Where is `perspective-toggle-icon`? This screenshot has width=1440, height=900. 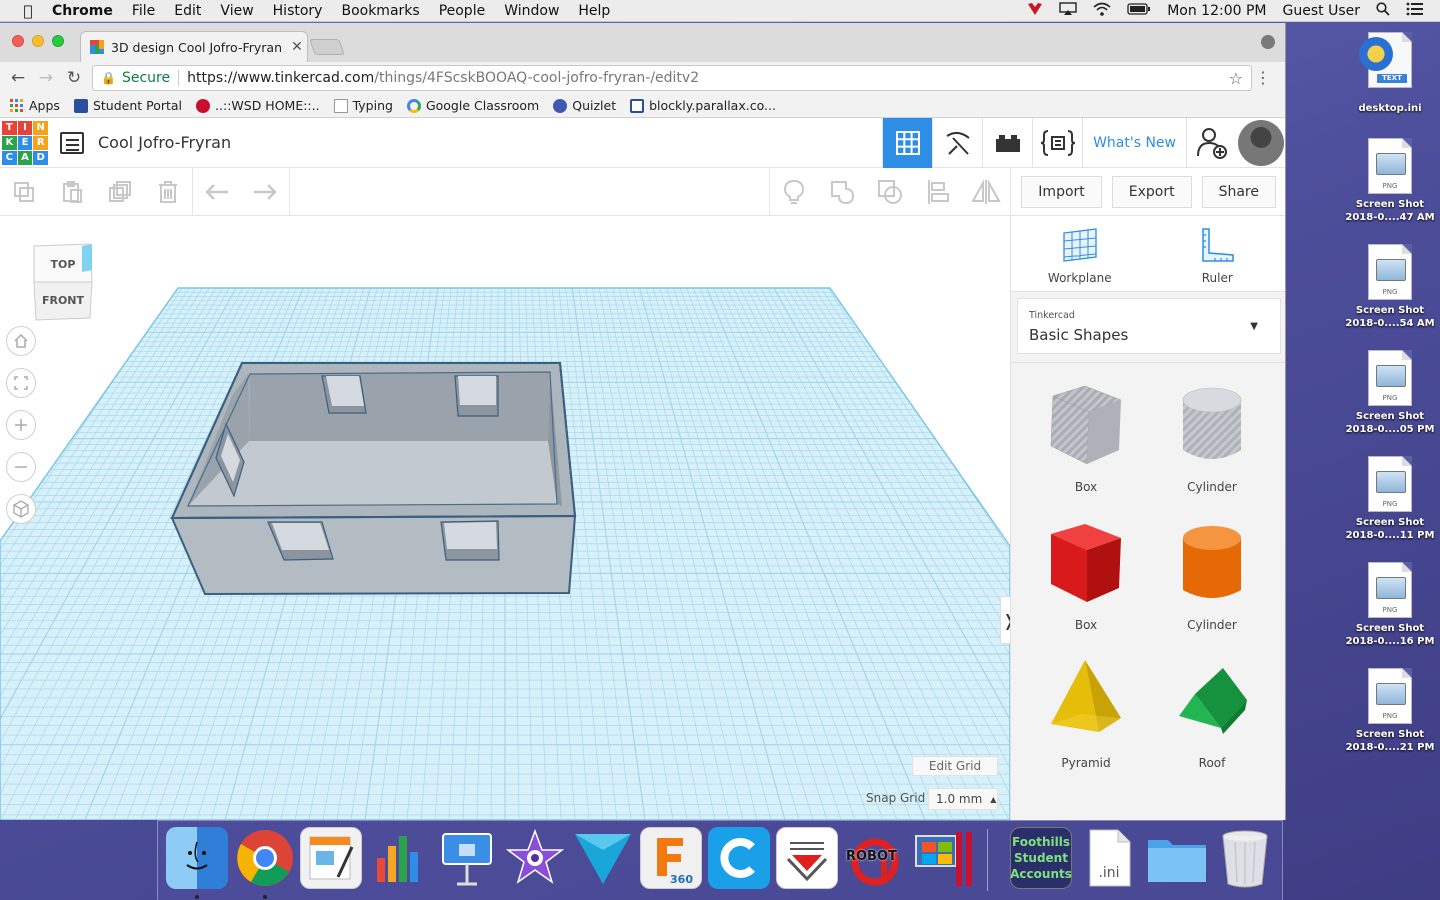 perspective-toggle-icon is located at coordinates (21, 509).